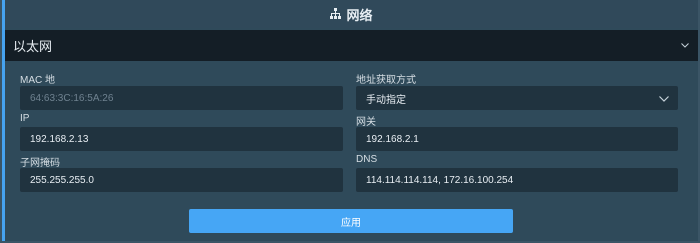  Describe the element at coordinates (367, 159) in the screenshot. I see `dns-label: DNS` at that location.